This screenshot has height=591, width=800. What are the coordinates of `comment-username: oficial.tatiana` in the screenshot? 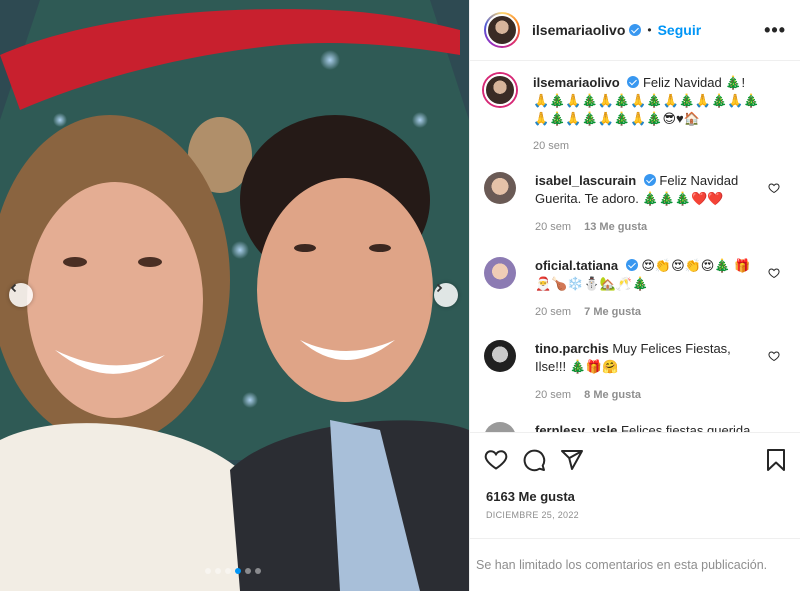 It's located at (576, 265).